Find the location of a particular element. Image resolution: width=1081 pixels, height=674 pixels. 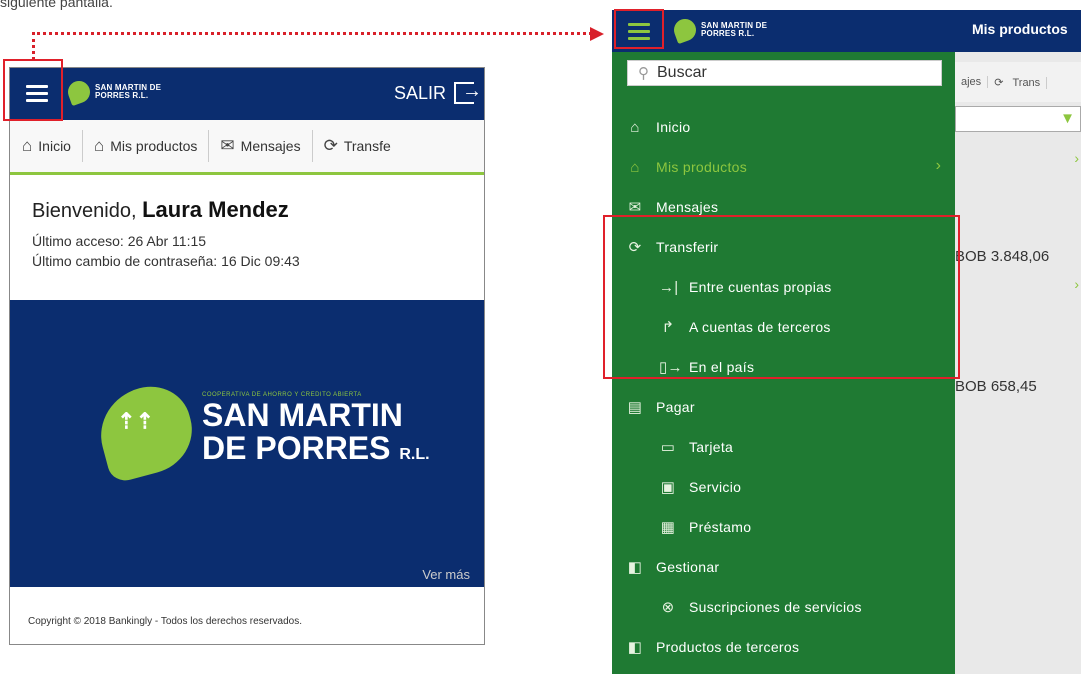

subscription-icon: ⊗ is located at coordinates (668, 607).